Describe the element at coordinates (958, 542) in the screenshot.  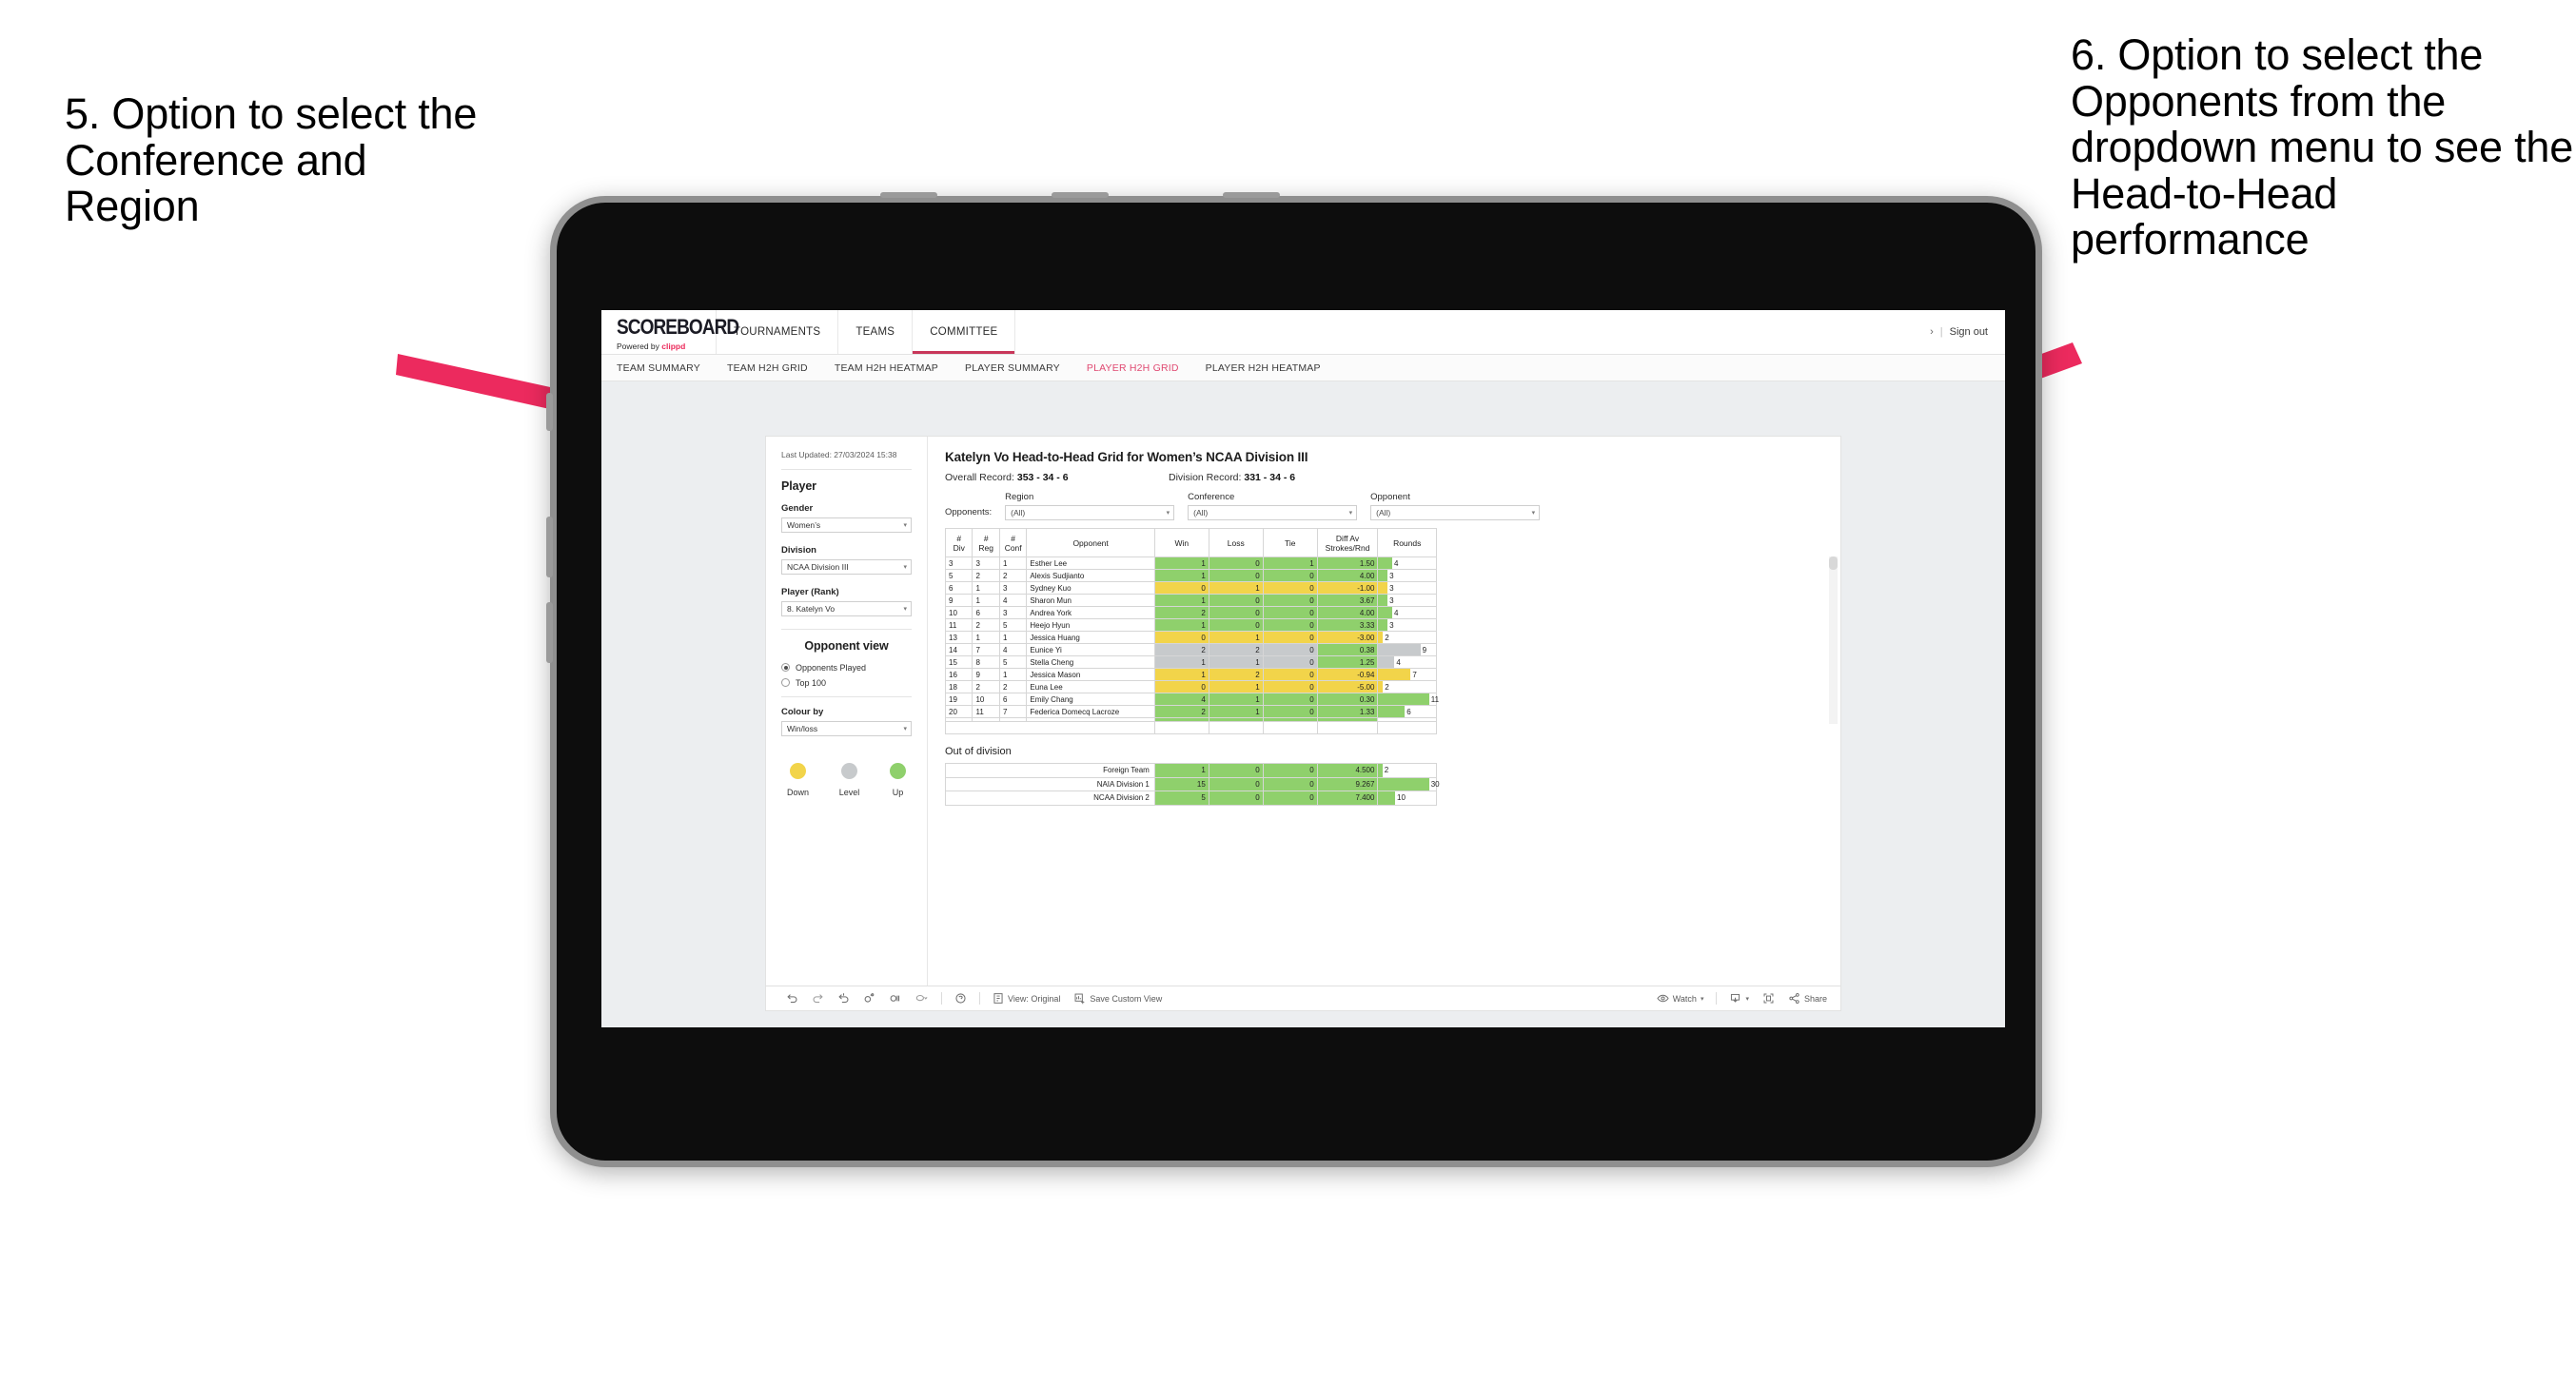
I see `col-header-div: # Div` at that location.